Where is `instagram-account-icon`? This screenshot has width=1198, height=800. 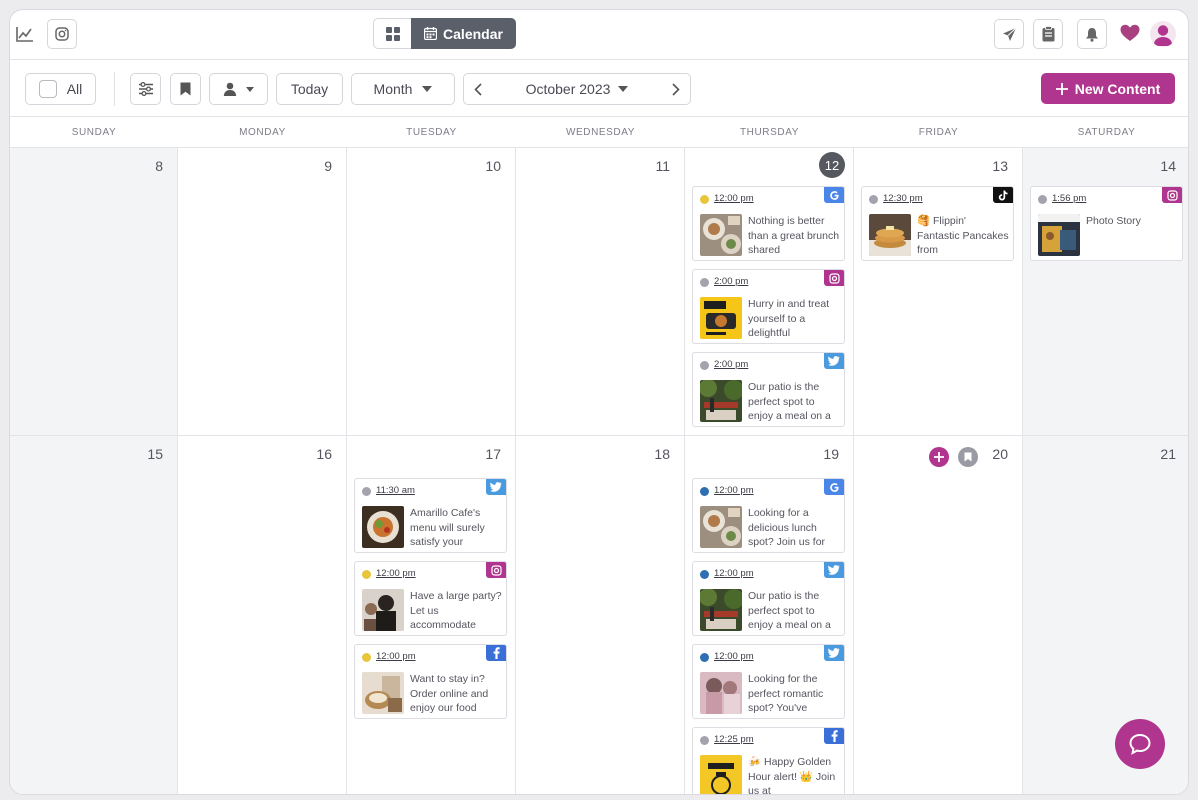
instagram-account-icon is located at coordinates (62, 34).